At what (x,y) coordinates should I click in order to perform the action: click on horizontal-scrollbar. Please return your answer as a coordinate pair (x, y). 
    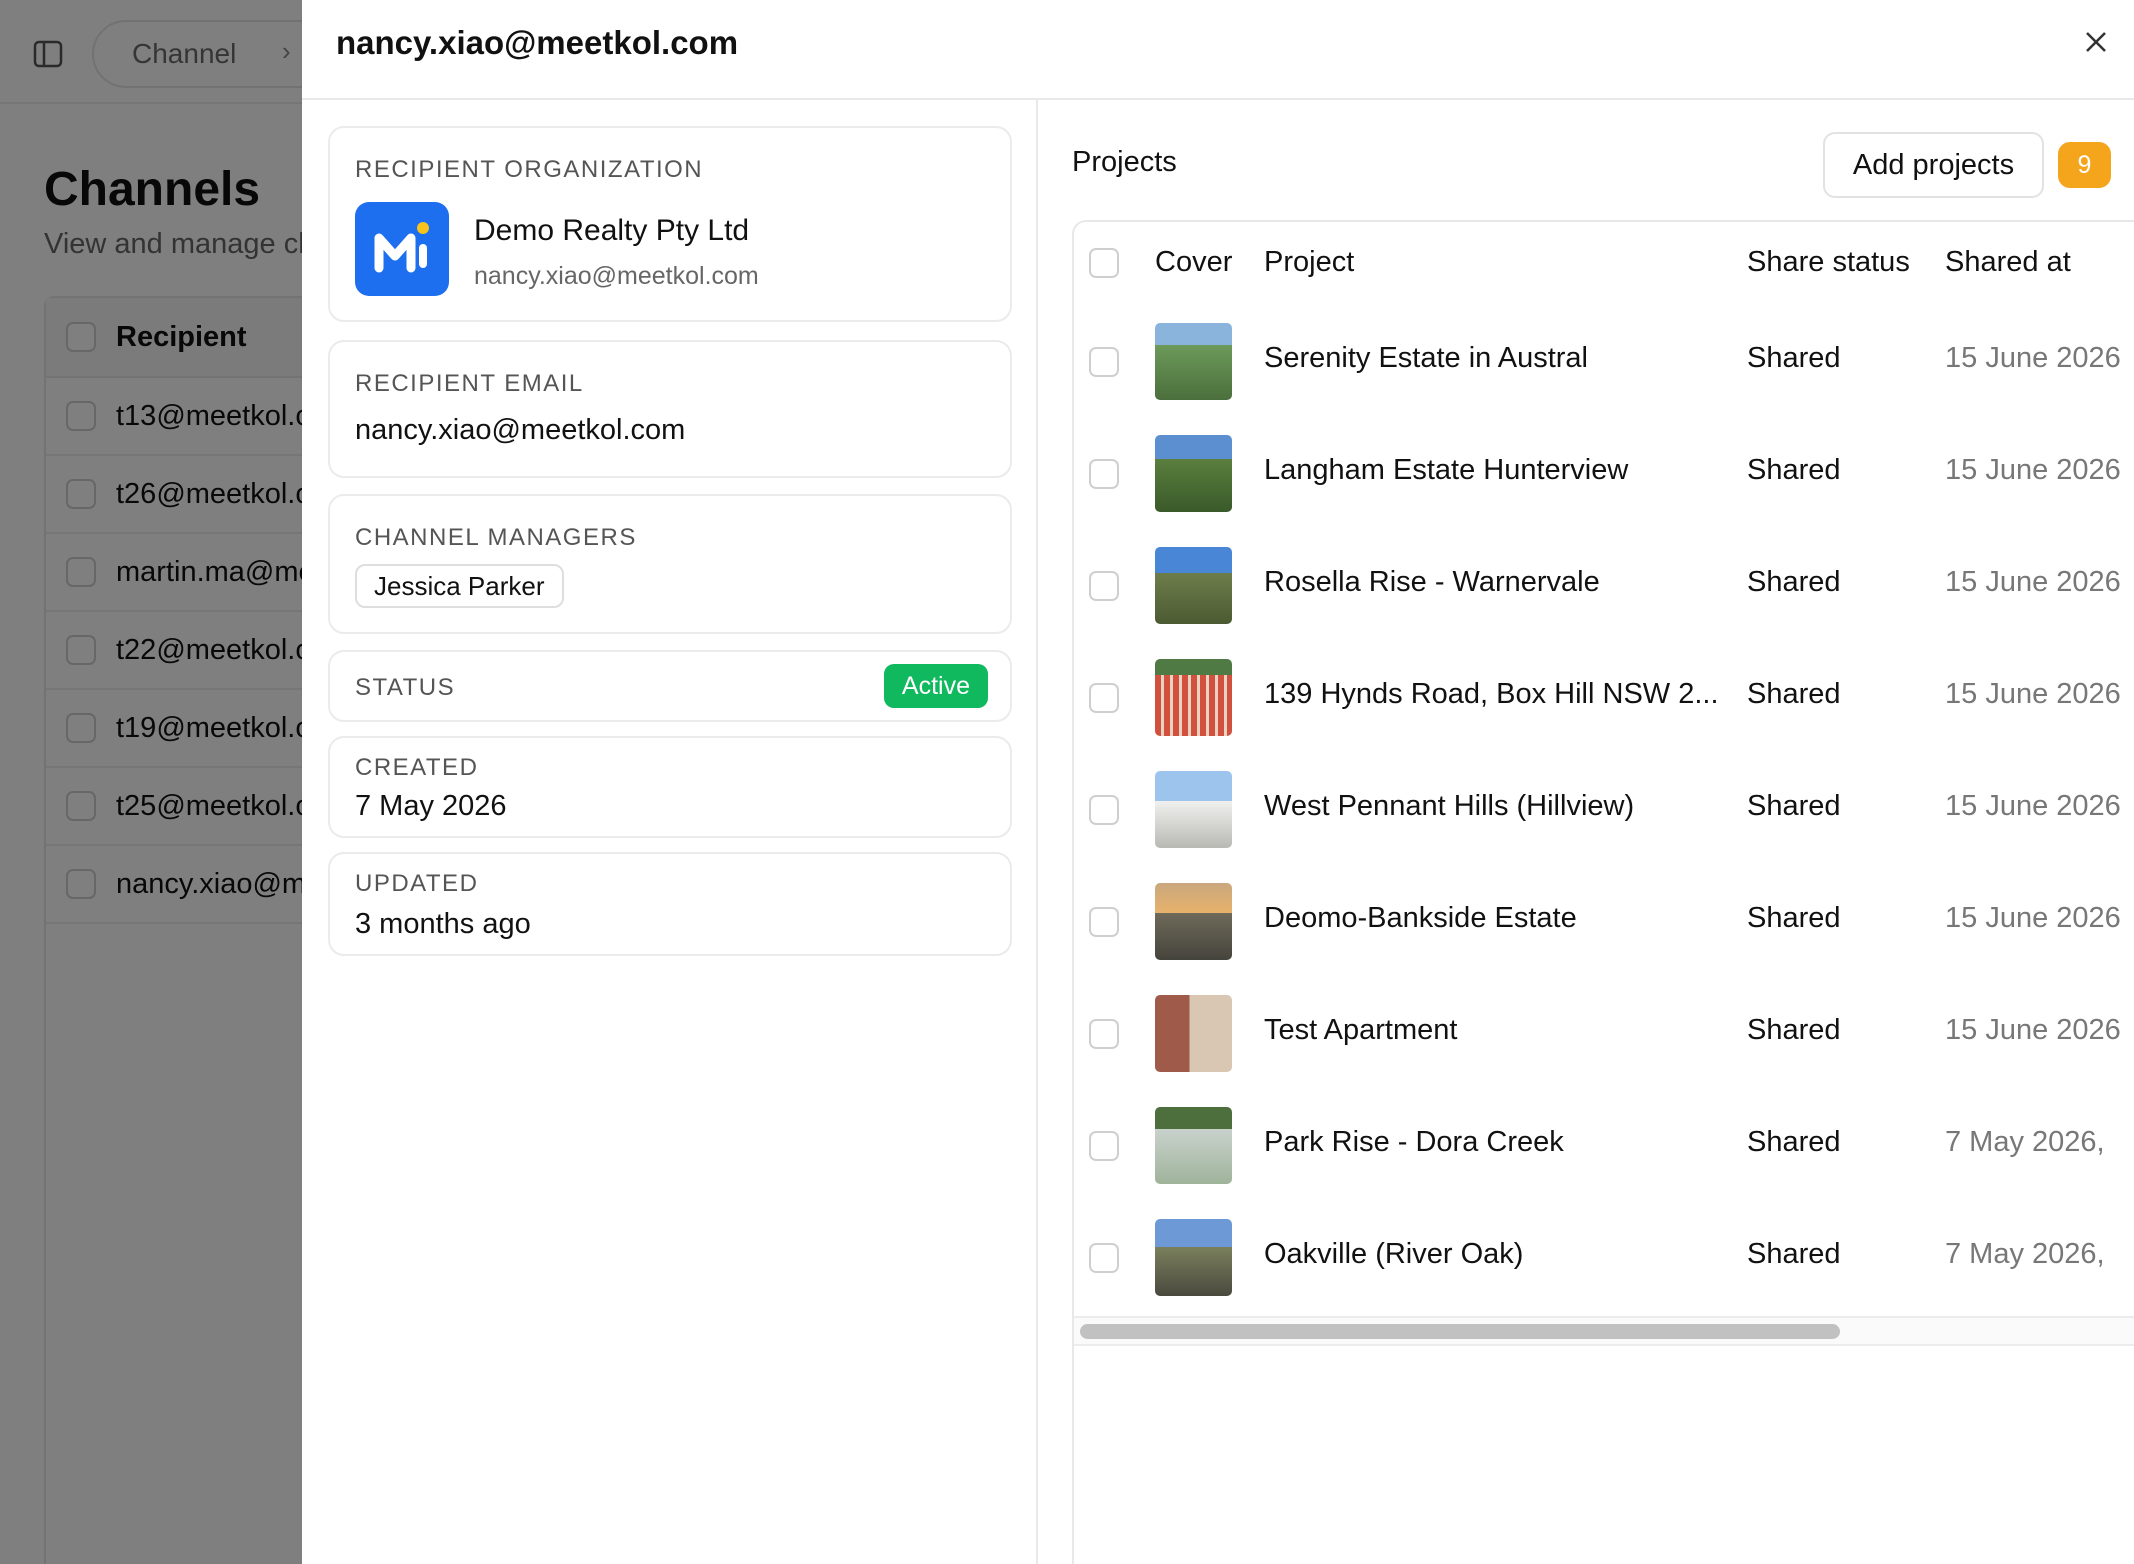
    Looking at the image, I should click on (1604, 1331).